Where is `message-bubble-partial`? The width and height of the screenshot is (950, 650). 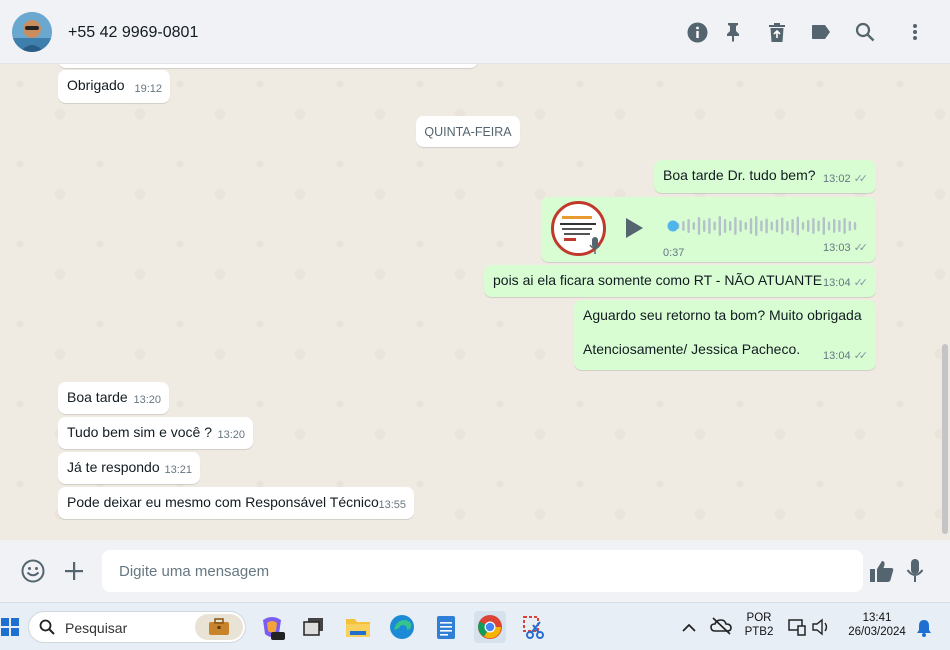
message-bubble-partial is located at coordinates (268, 66).